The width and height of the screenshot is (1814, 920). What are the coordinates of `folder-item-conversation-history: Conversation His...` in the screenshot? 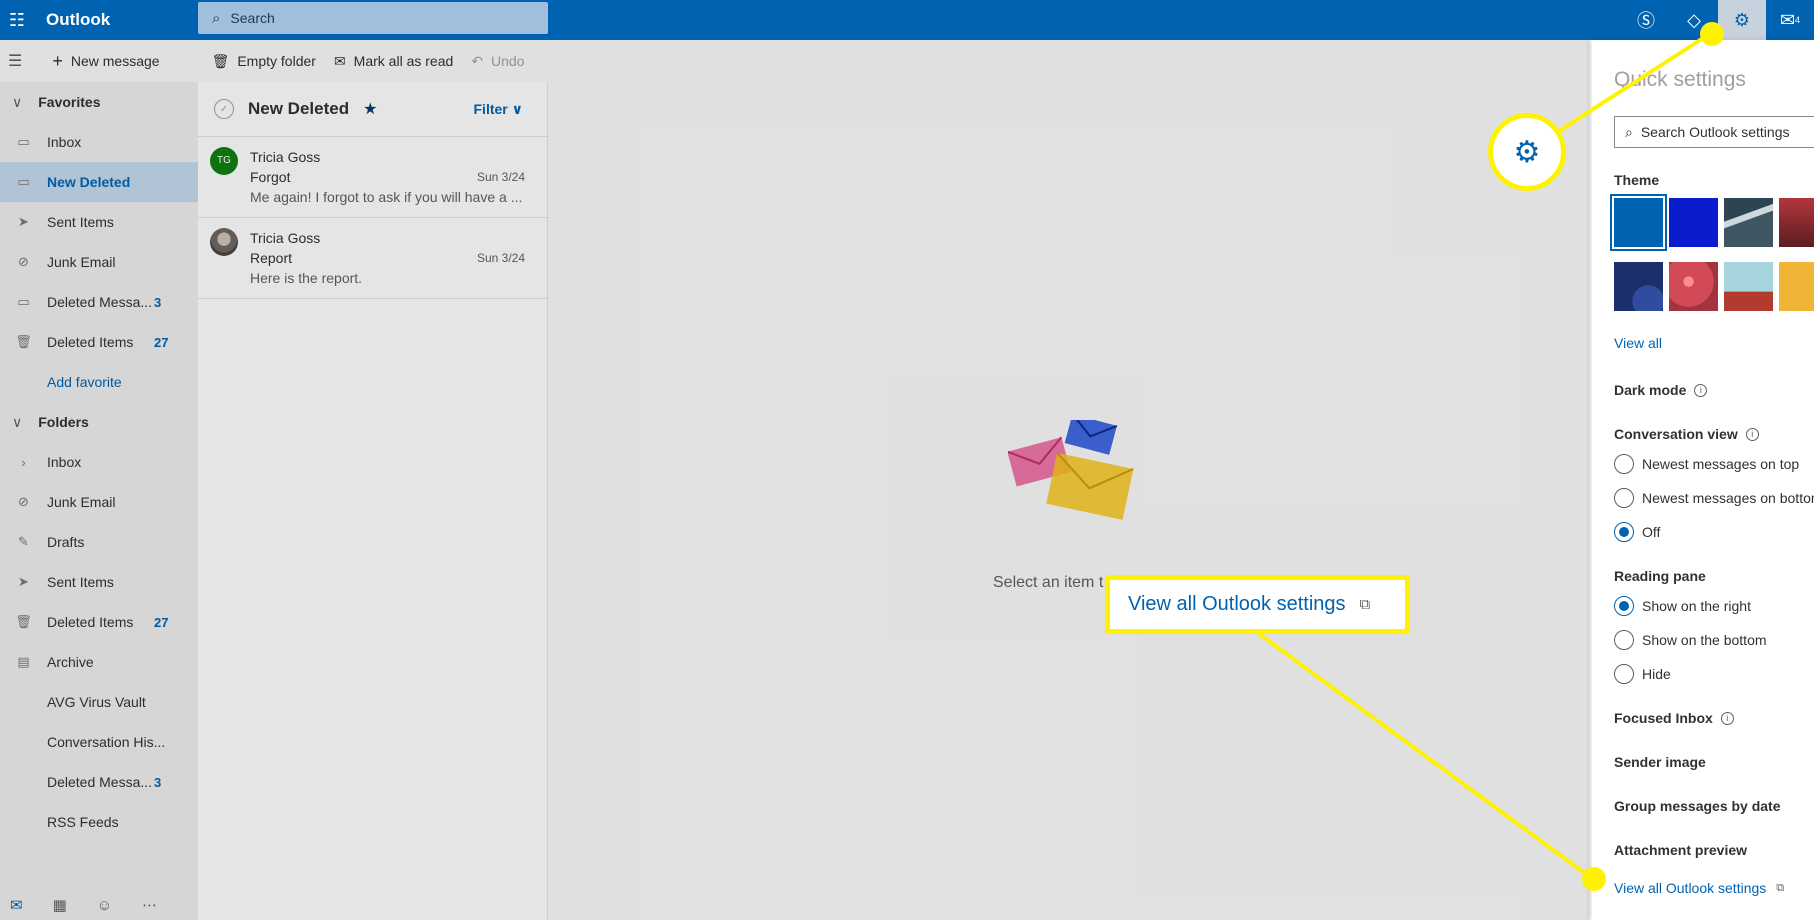 It's located at (99, 742).